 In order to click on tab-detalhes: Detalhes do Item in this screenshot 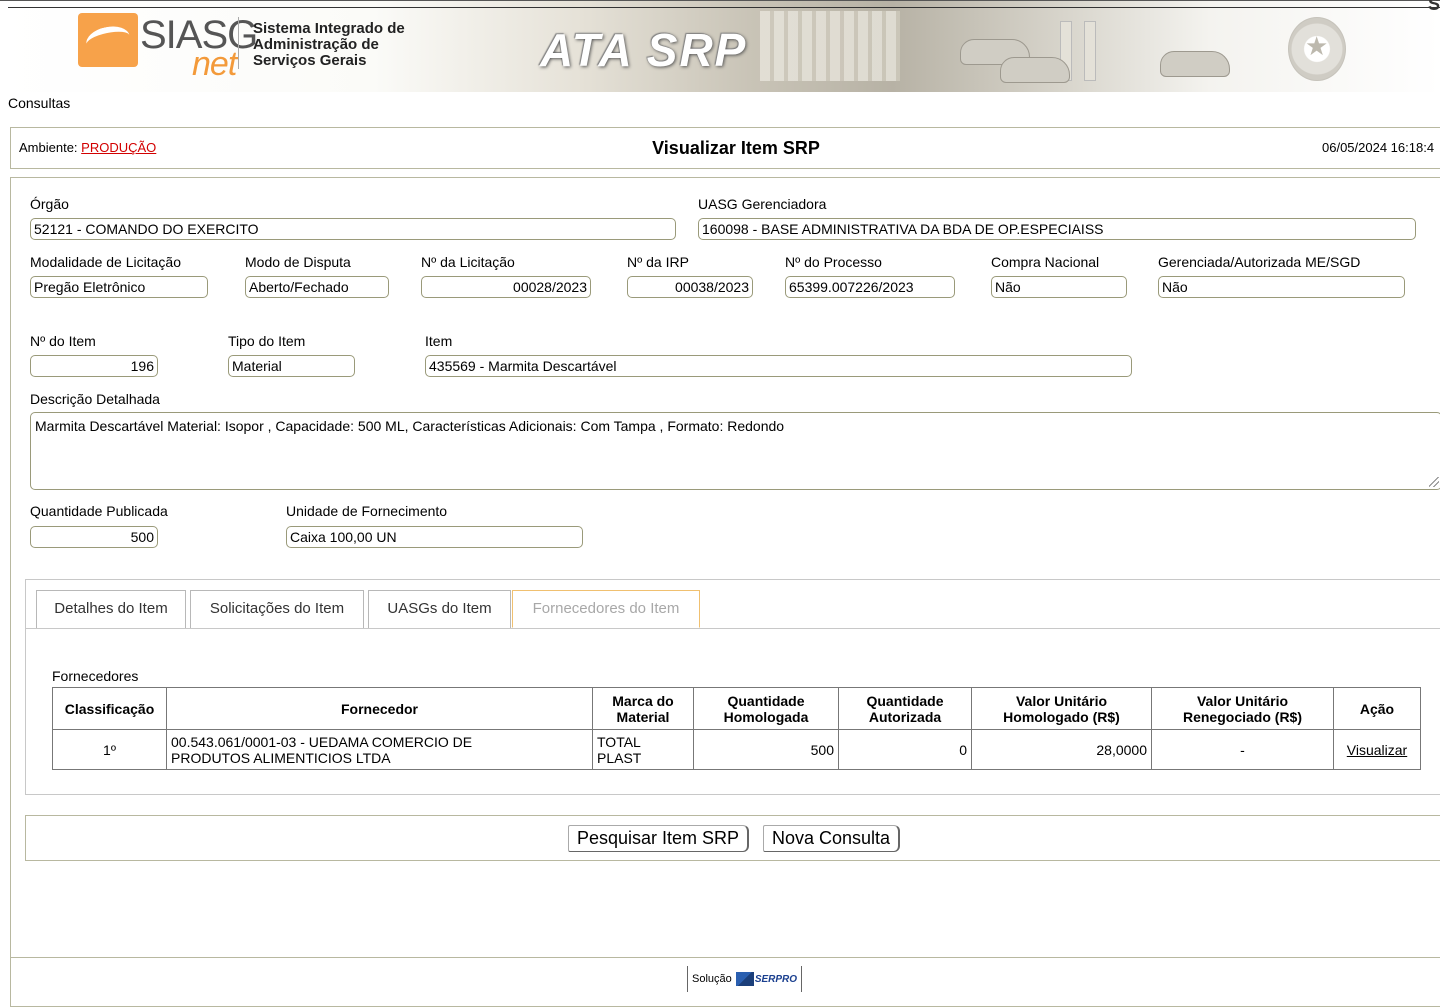, I will do `click(111, 609)`.